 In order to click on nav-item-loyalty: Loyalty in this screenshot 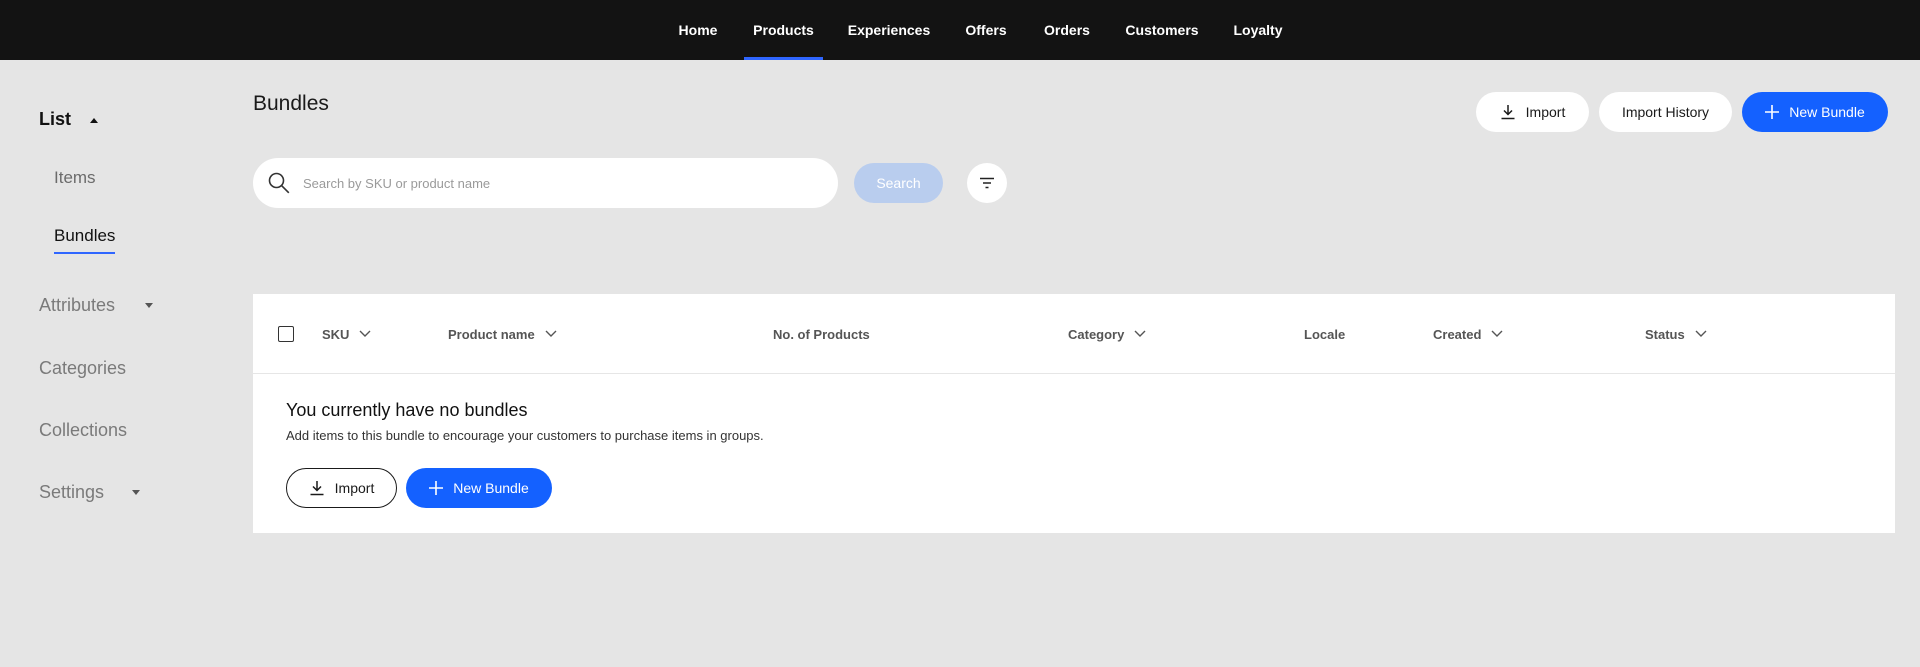, I will do `click(1258, 30)`.